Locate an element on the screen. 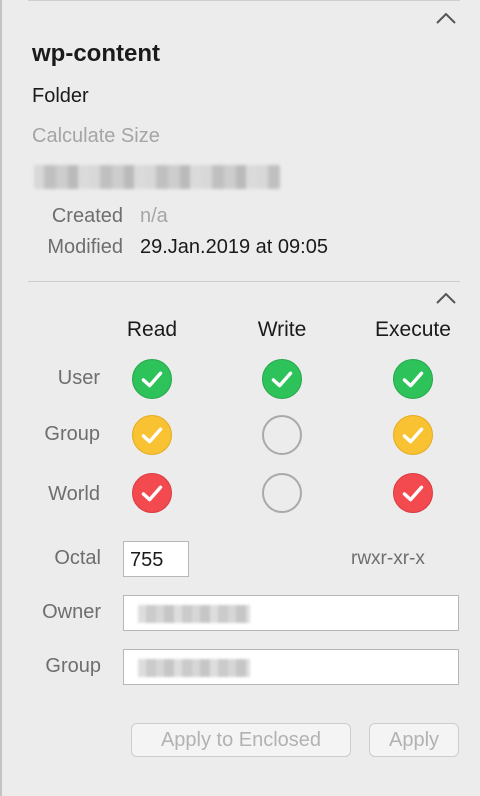 Image resolution: width=480 pixels, height=796 pixels. item-kind: Folder is located at coordinates (60, 96).